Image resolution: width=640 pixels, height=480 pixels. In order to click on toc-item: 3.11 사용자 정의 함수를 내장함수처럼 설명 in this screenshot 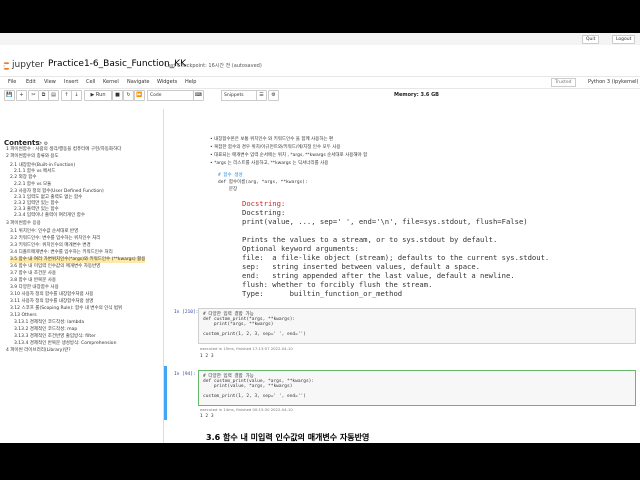, I will do `click(51, 302)`.